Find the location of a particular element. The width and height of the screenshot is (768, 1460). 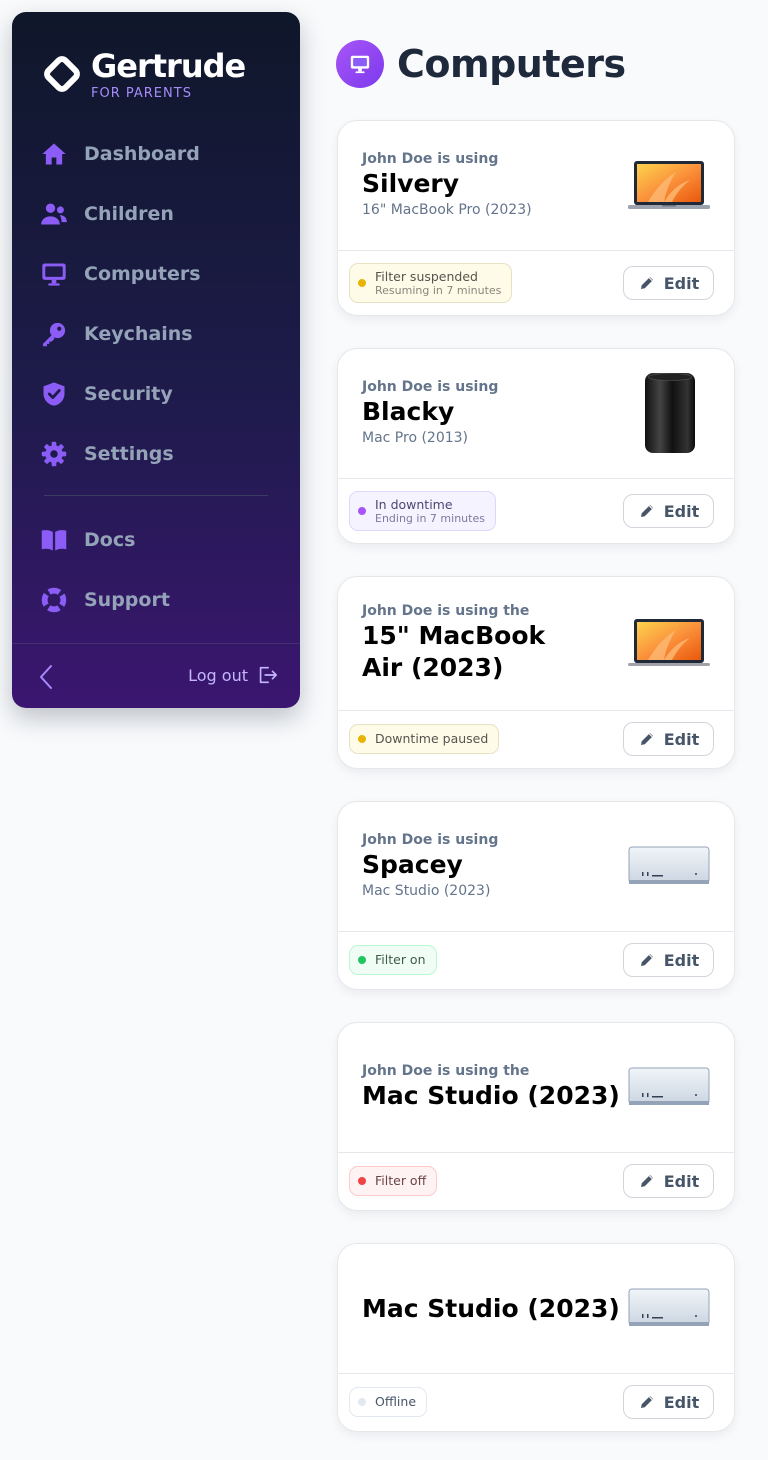

computer-name: 15" MacBook Air (2023) is located at coordinates (454, 651).